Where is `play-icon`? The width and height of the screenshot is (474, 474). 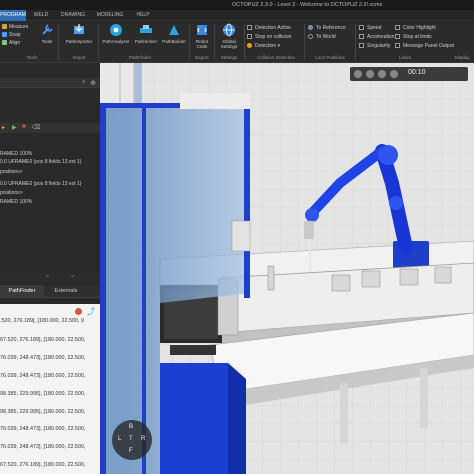
play-icon is located at coordinates (382, 74).